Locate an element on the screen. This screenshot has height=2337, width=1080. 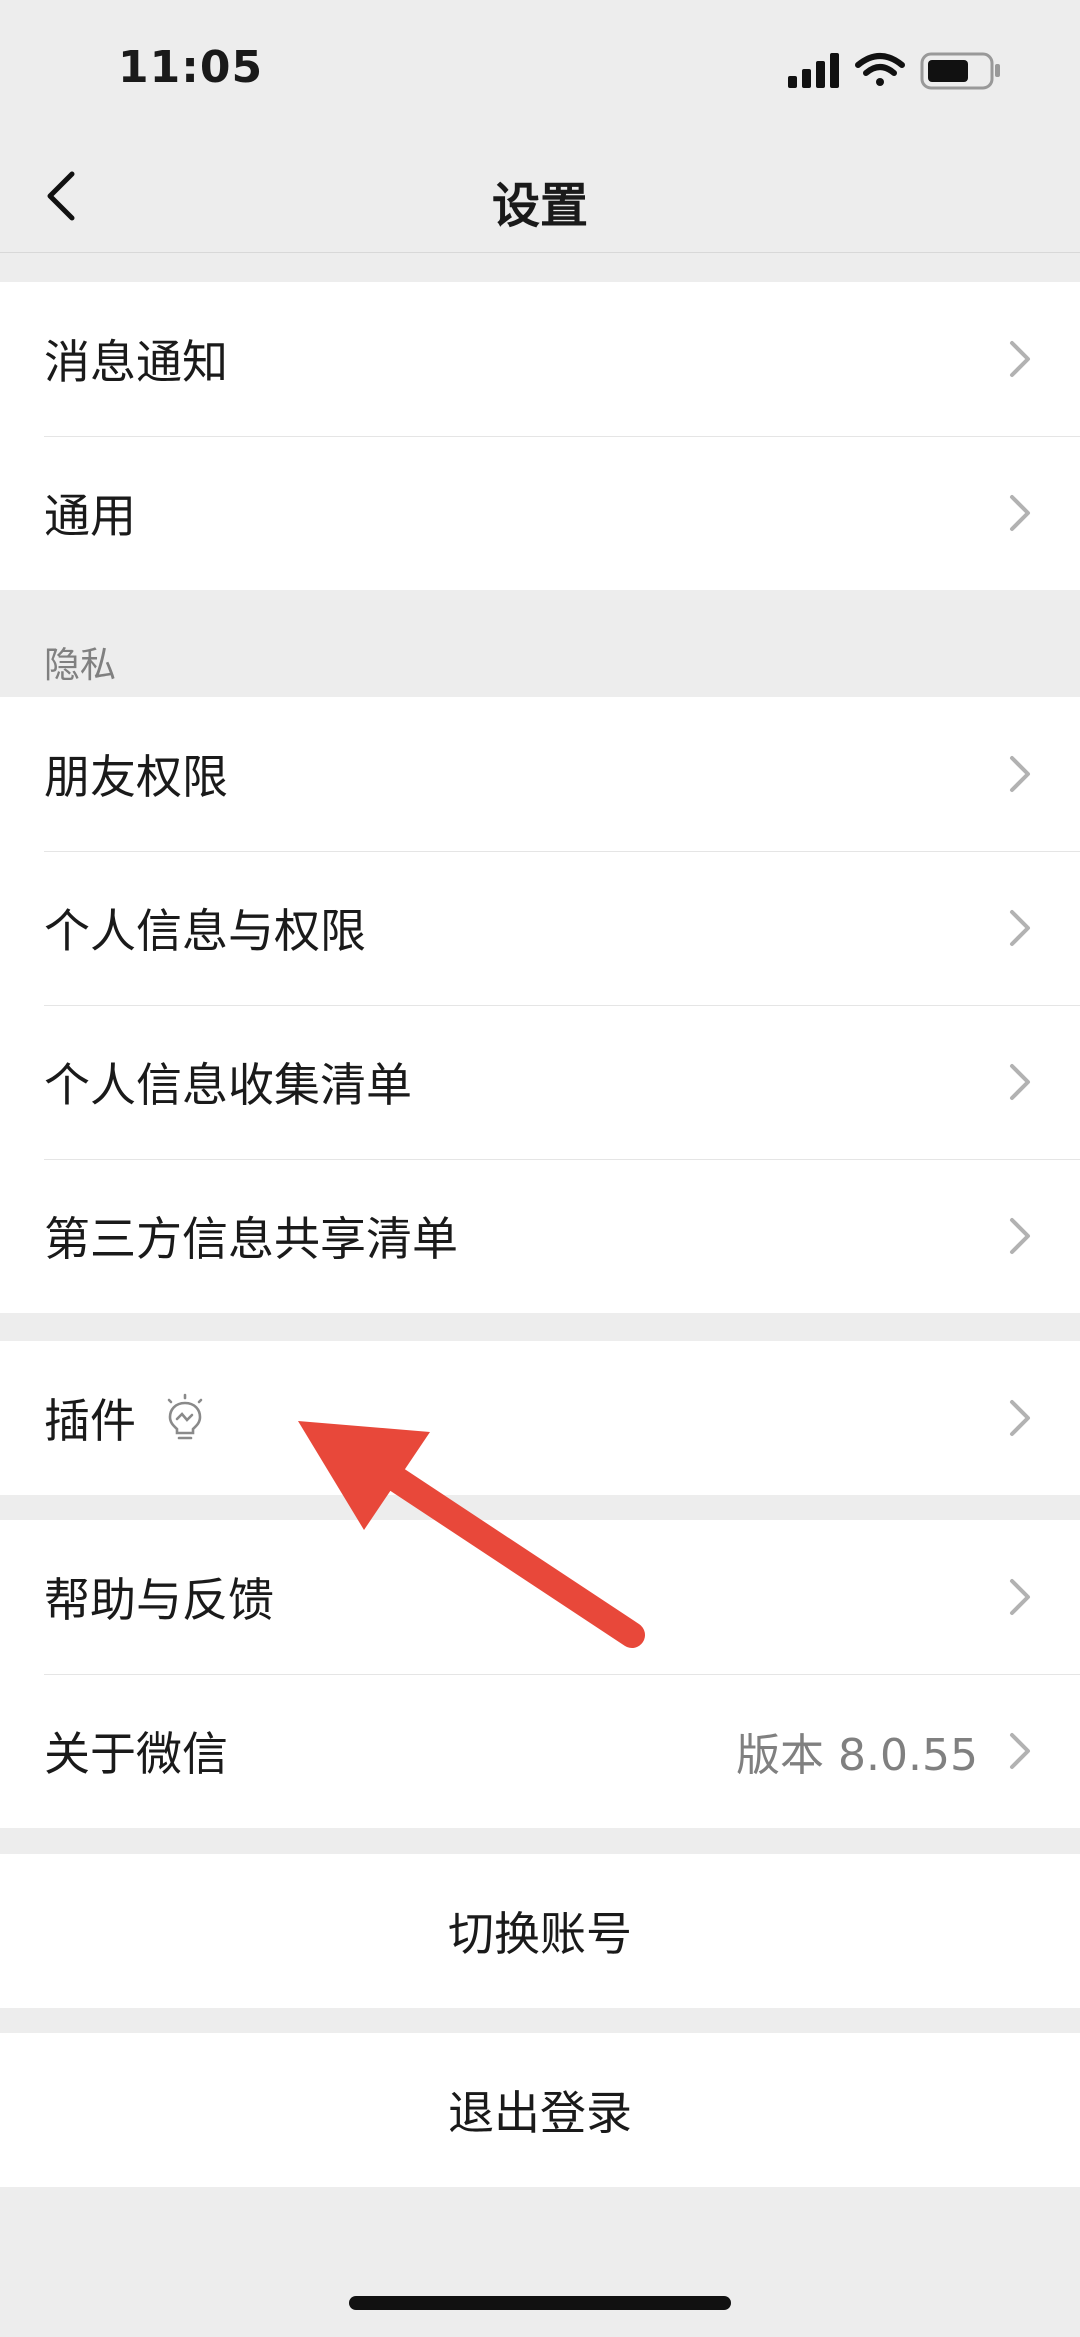
home-indicator is located at coordinates (540, 2303).